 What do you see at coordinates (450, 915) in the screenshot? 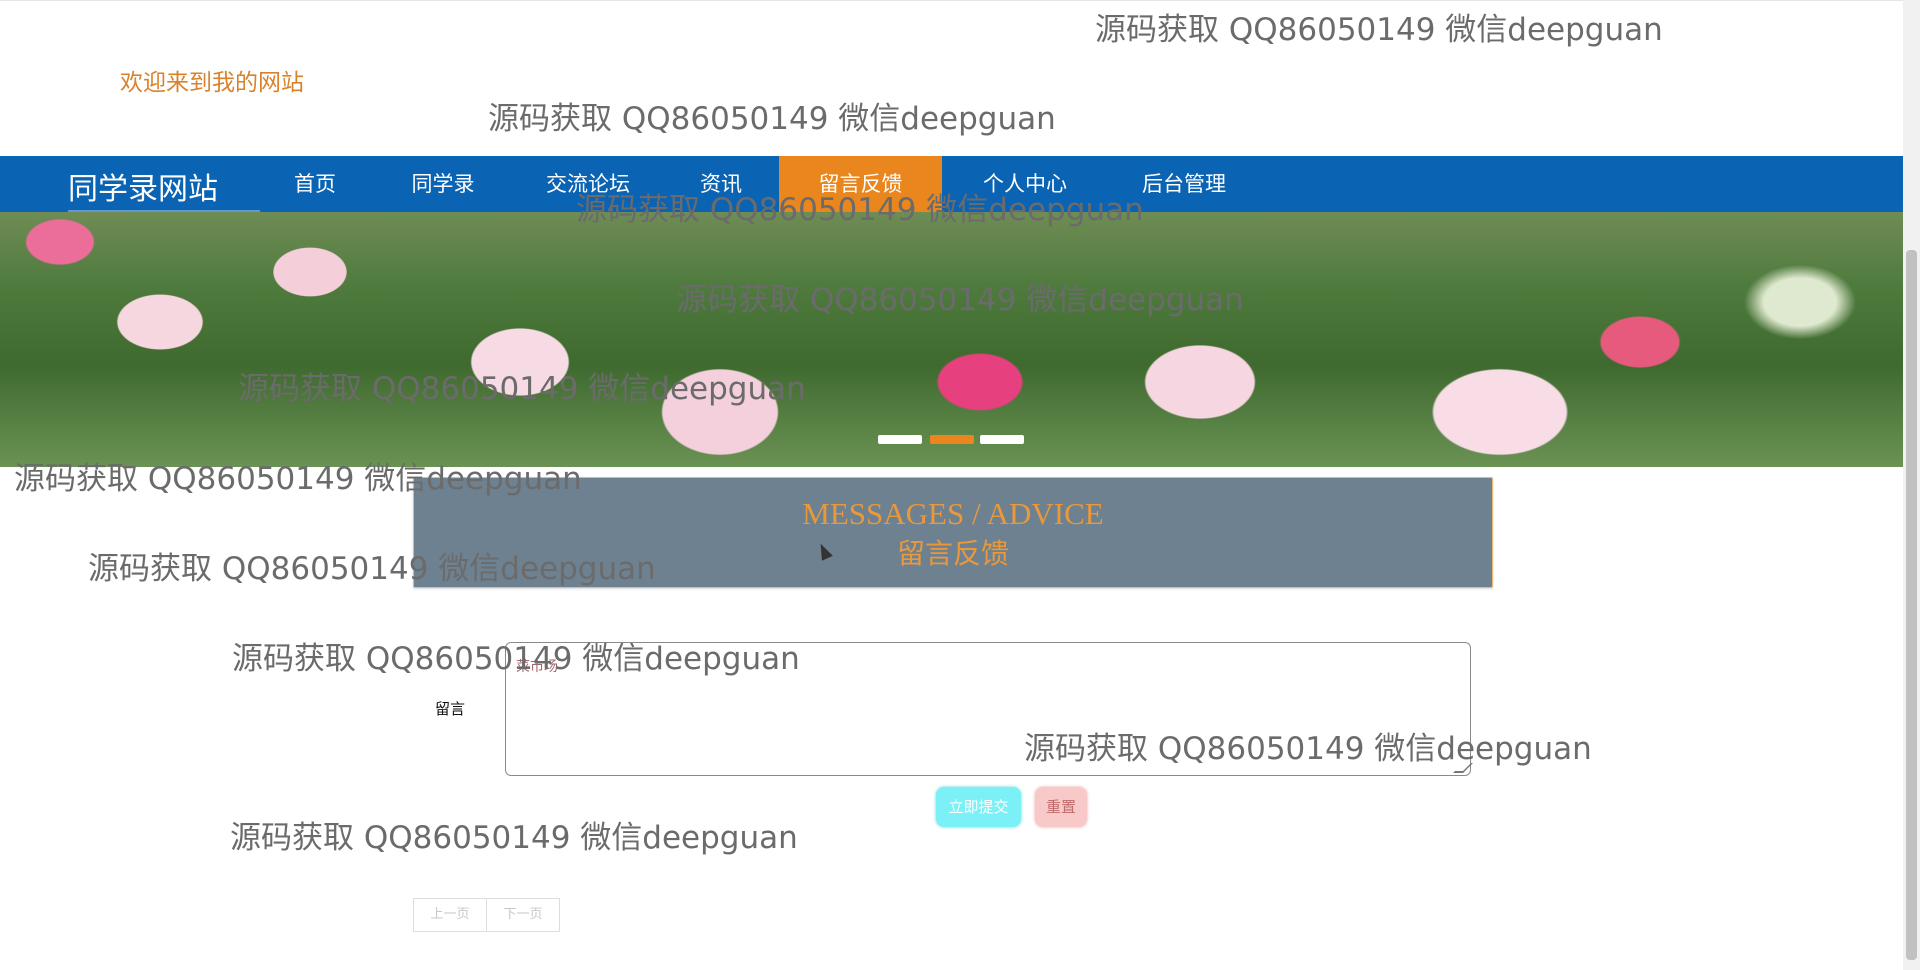
I see `prev-page-button: 上一页` at bounding box center [450, 915].